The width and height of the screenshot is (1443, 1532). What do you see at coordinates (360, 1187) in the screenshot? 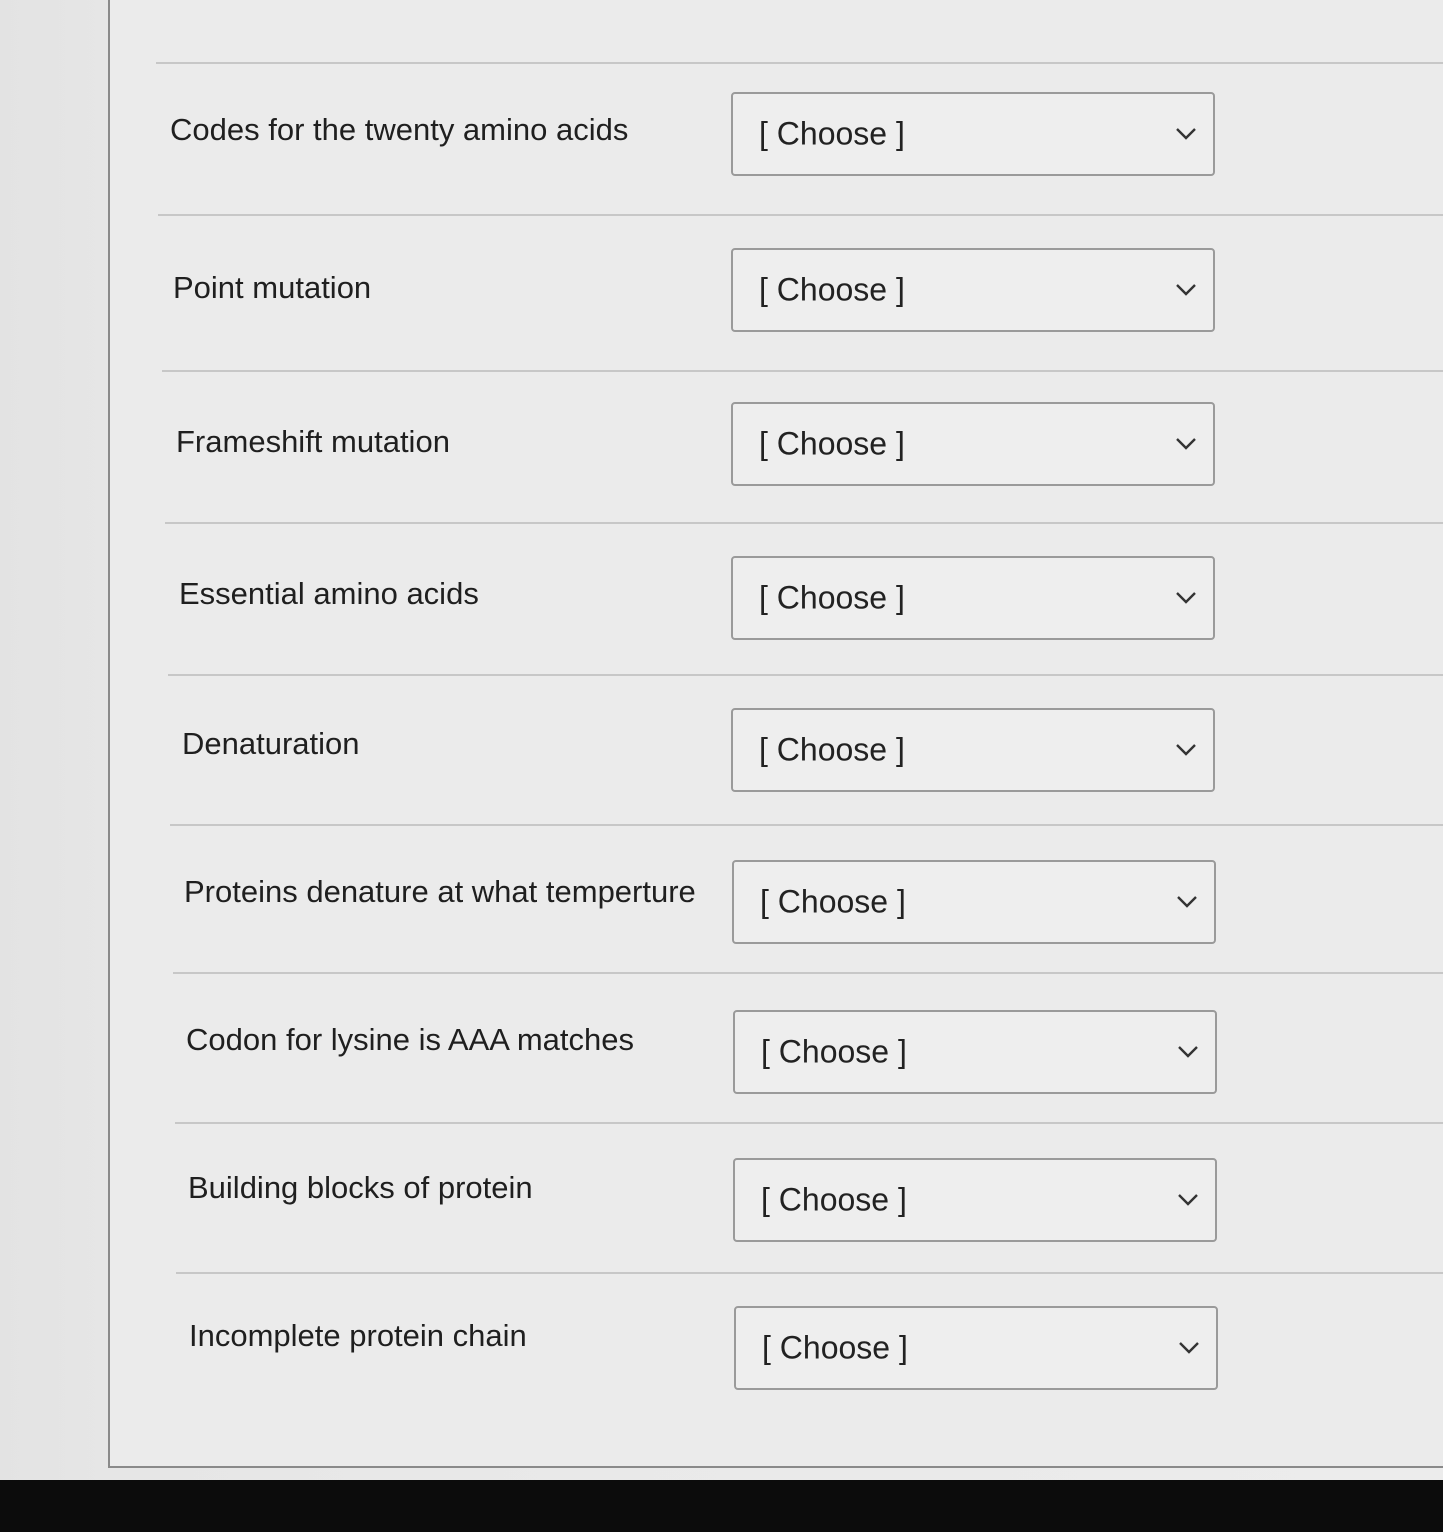
I see `prompt-label: Building blocks of protein` at bounding box center [360, 1187].